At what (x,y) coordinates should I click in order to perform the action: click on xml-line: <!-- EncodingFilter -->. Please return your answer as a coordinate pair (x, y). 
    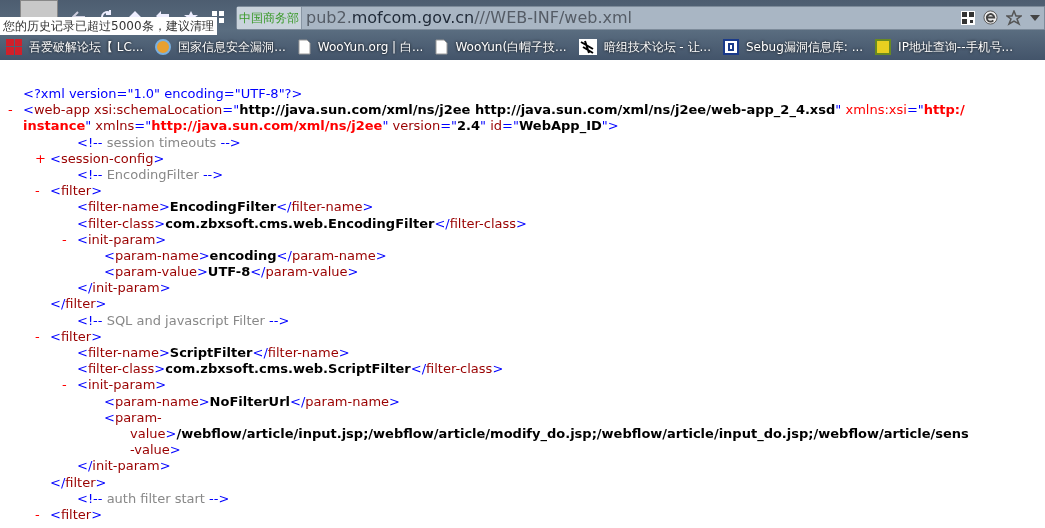
    Looking at the image, I should click on (150, 174).